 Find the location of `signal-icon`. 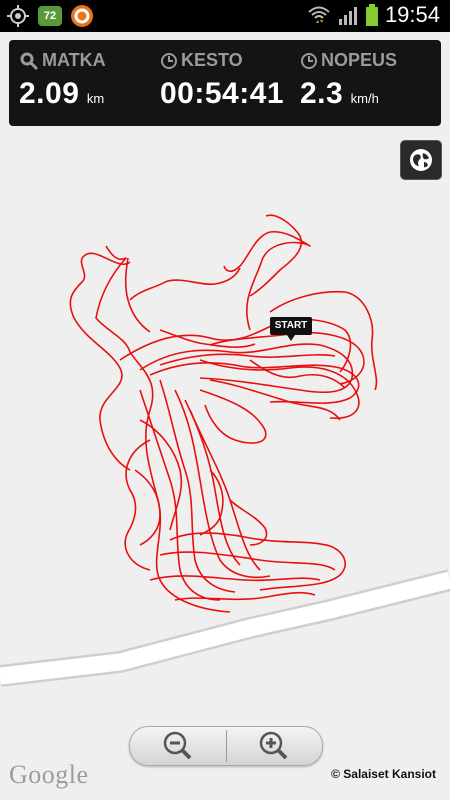

signal-icon is located at coordinates (347, 16).